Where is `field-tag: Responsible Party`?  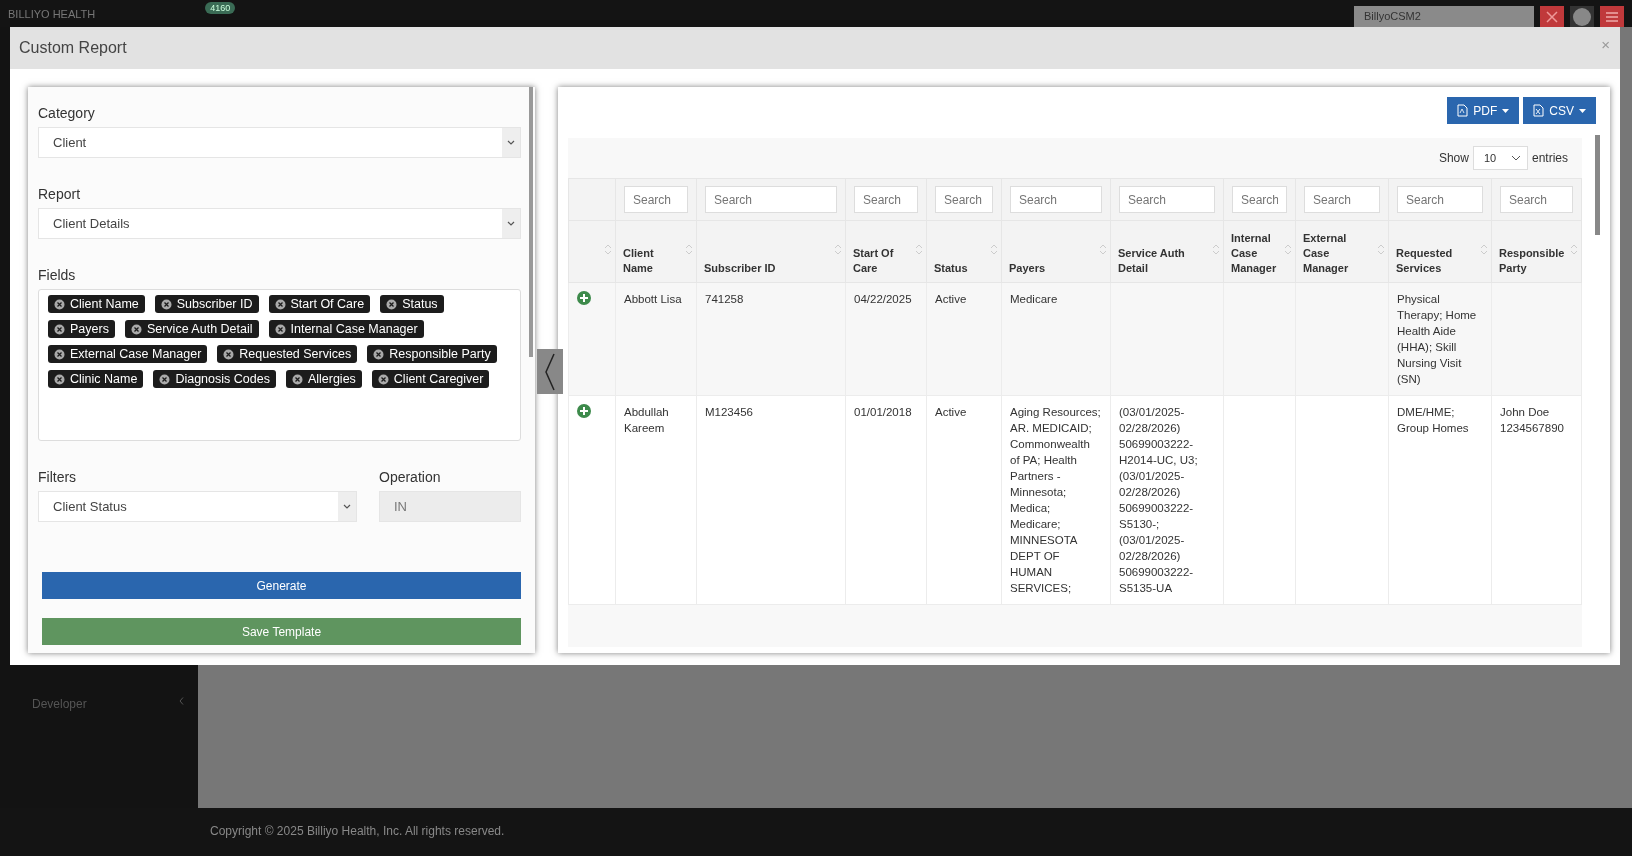
field-tag: Responsible Party is located at coordinates (432, 354).